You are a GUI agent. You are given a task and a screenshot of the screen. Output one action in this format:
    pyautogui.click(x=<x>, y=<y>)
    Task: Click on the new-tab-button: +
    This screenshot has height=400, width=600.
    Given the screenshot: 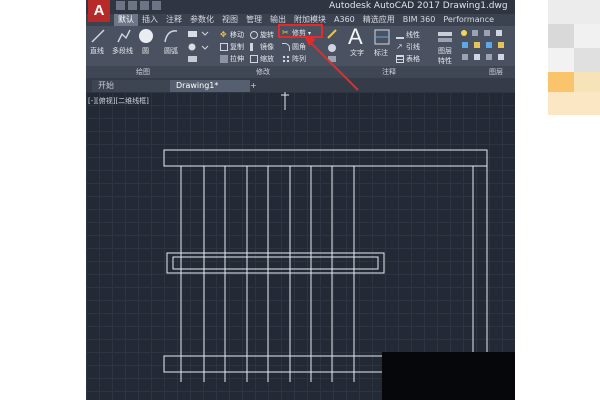 What is the action you would take?
    pyautogui.click(x=255, y=86)
    